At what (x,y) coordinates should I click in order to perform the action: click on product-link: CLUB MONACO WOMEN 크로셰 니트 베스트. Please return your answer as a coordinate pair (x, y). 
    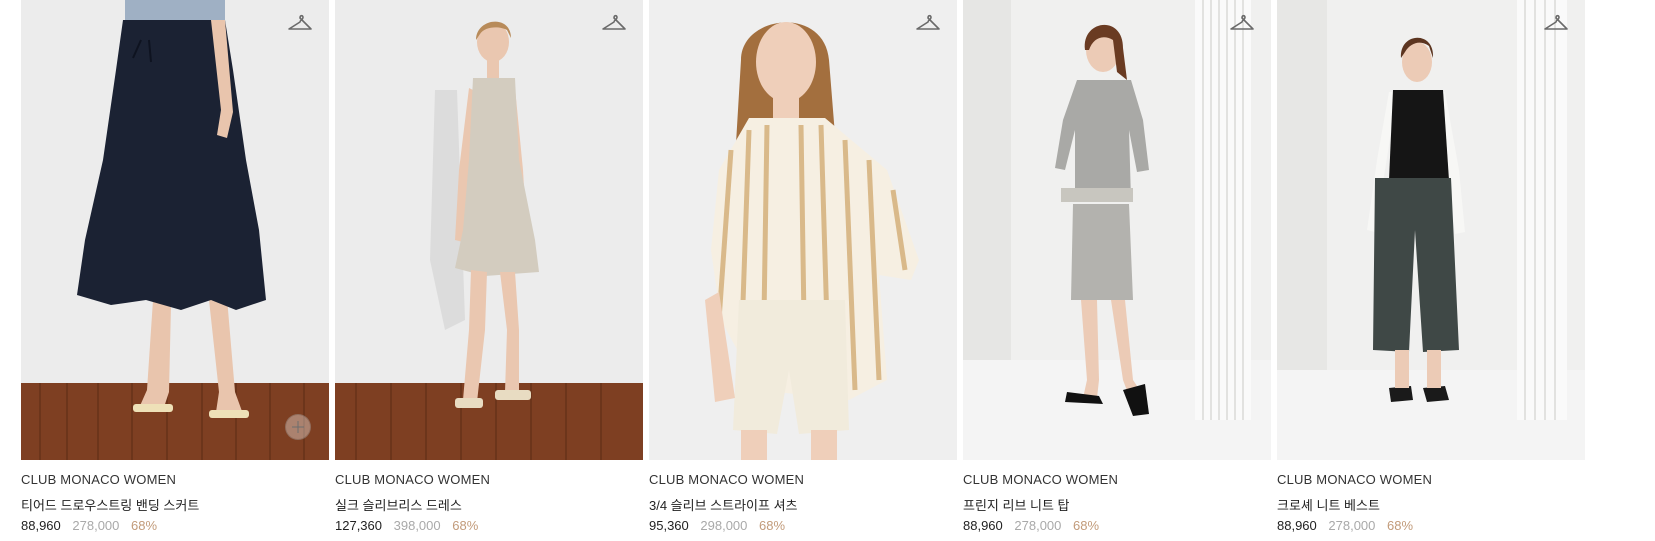
    Looking at the image, I should click on (1431, 492).